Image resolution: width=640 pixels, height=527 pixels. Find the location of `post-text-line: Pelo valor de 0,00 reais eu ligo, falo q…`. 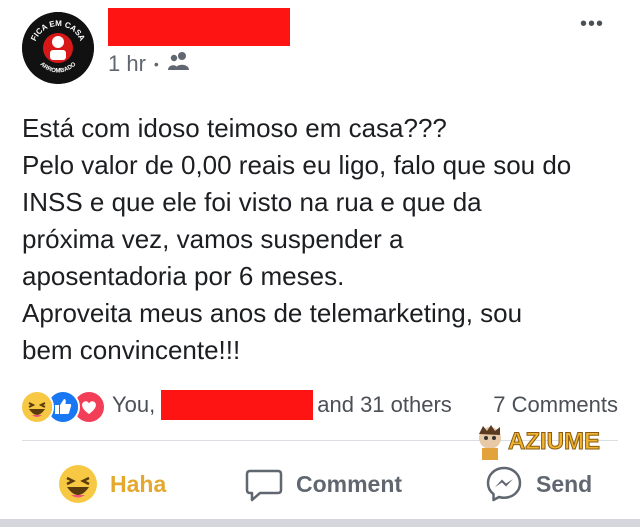

post-text-line: Pelo valor de 0,00 reais eu ligo, falo q… is located at coordinates (297, 165).